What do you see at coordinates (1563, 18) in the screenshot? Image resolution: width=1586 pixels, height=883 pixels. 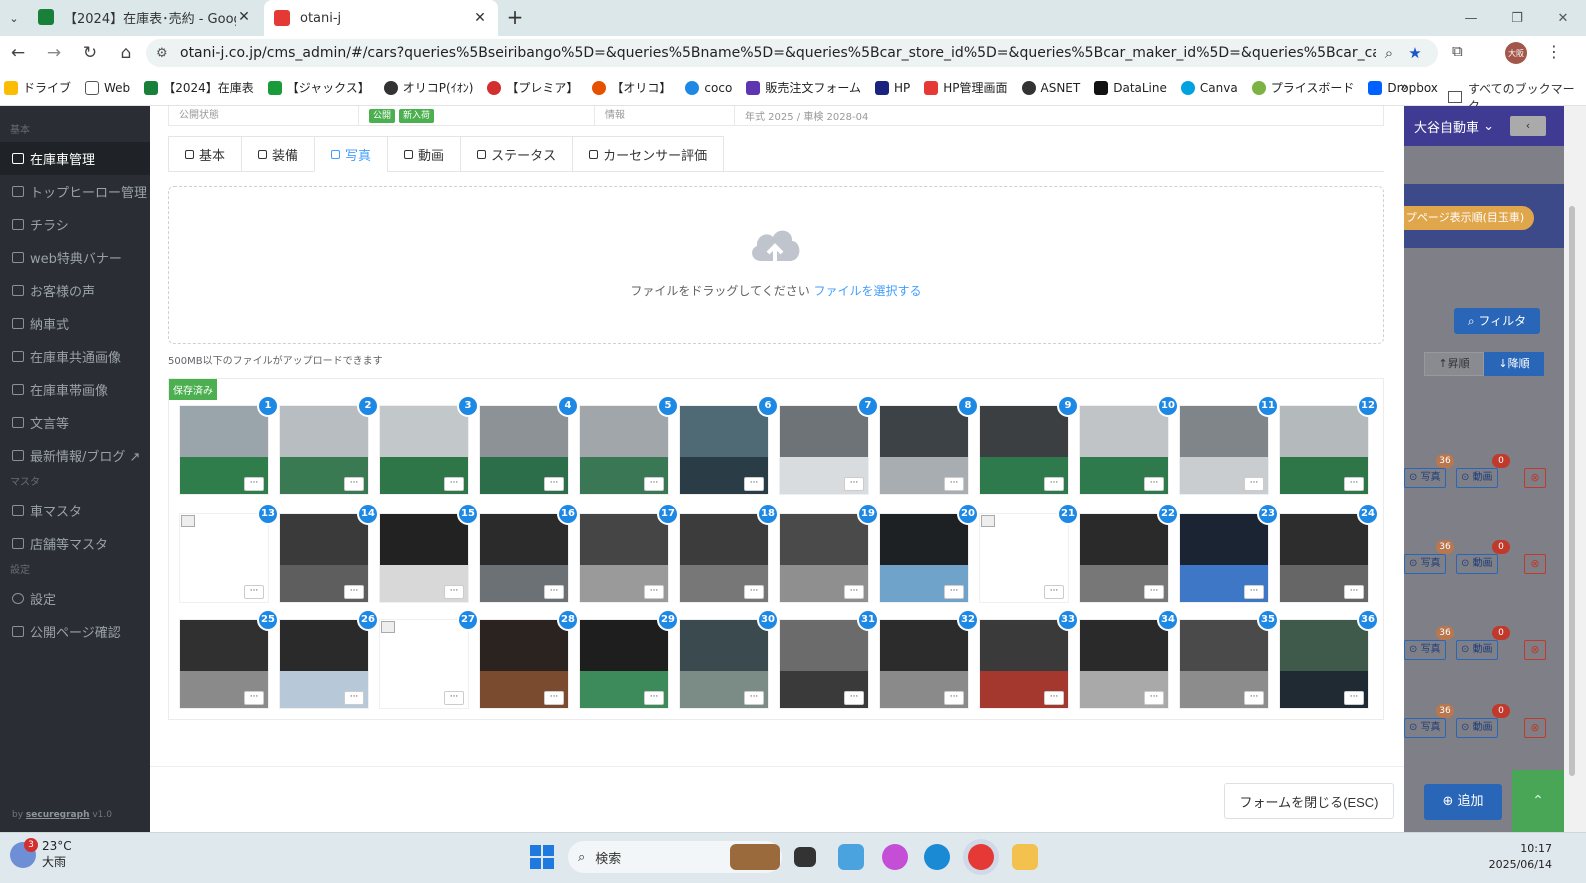 I see `close-window-icon: ✕` at bounding box center [1563, 18].